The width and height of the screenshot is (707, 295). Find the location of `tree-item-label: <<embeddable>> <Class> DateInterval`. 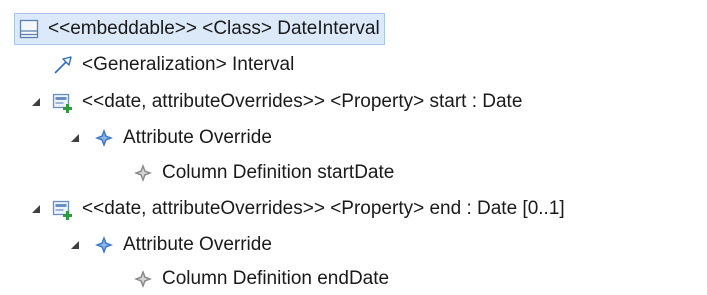

tree-item-label: <<embeddable>> <Class> DateInterval is located at coordinates (214, 28).